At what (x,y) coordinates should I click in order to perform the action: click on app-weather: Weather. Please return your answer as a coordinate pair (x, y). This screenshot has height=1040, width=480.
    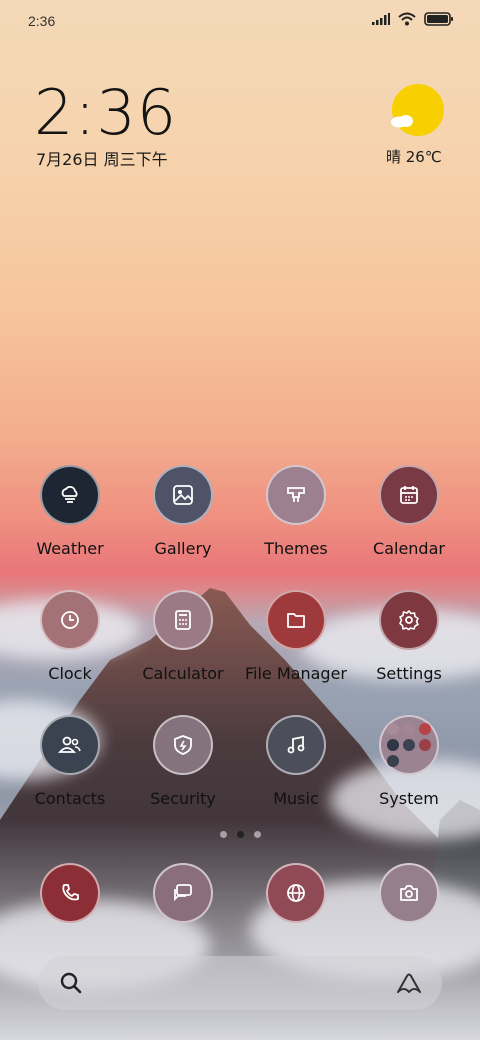
    Looking at the image, I should click on (70, 511).